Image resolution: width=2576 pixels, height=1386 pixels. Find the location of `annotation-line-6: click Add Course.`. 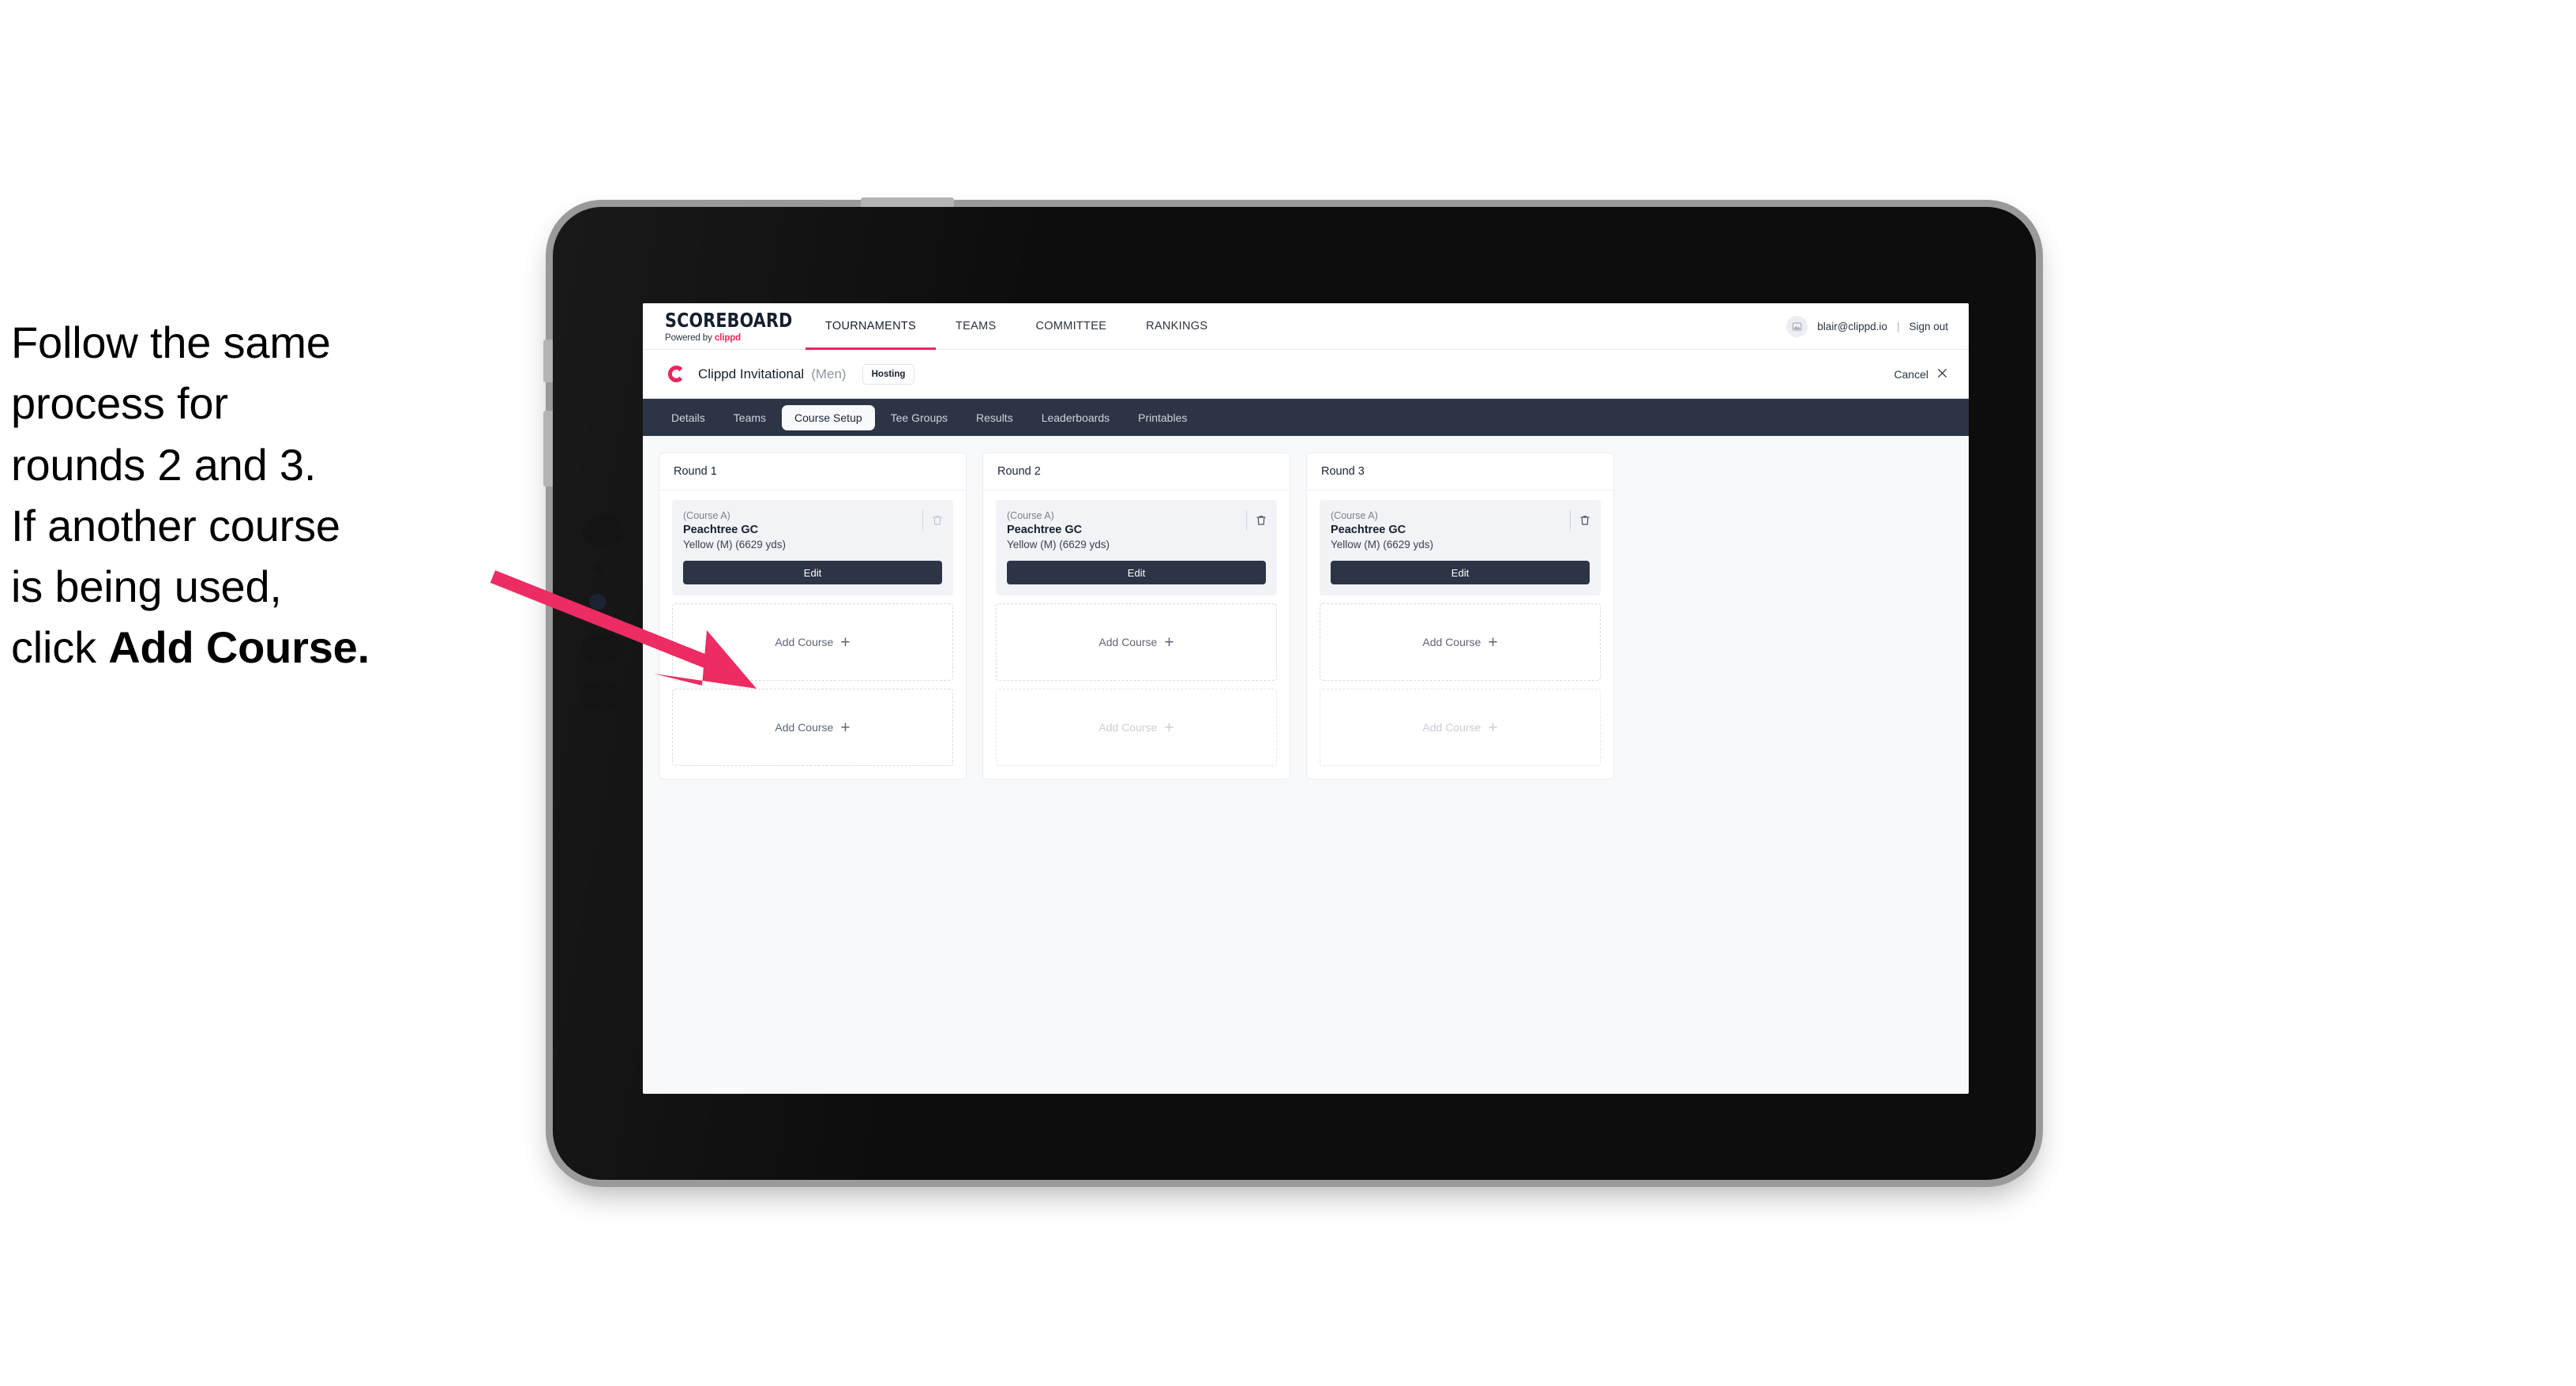

annotation-line-6: click Add Course. is located at coordinates (263, 647).